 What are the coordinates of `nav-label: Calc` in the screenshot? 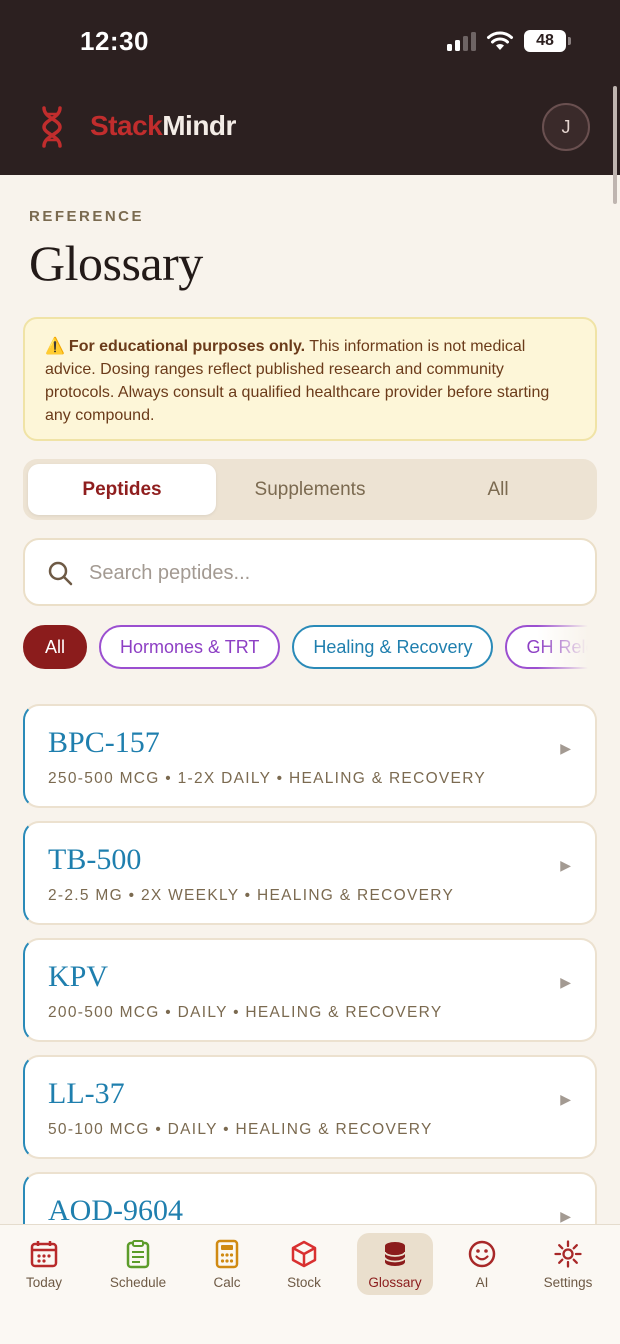 It's located at (227, 1282).